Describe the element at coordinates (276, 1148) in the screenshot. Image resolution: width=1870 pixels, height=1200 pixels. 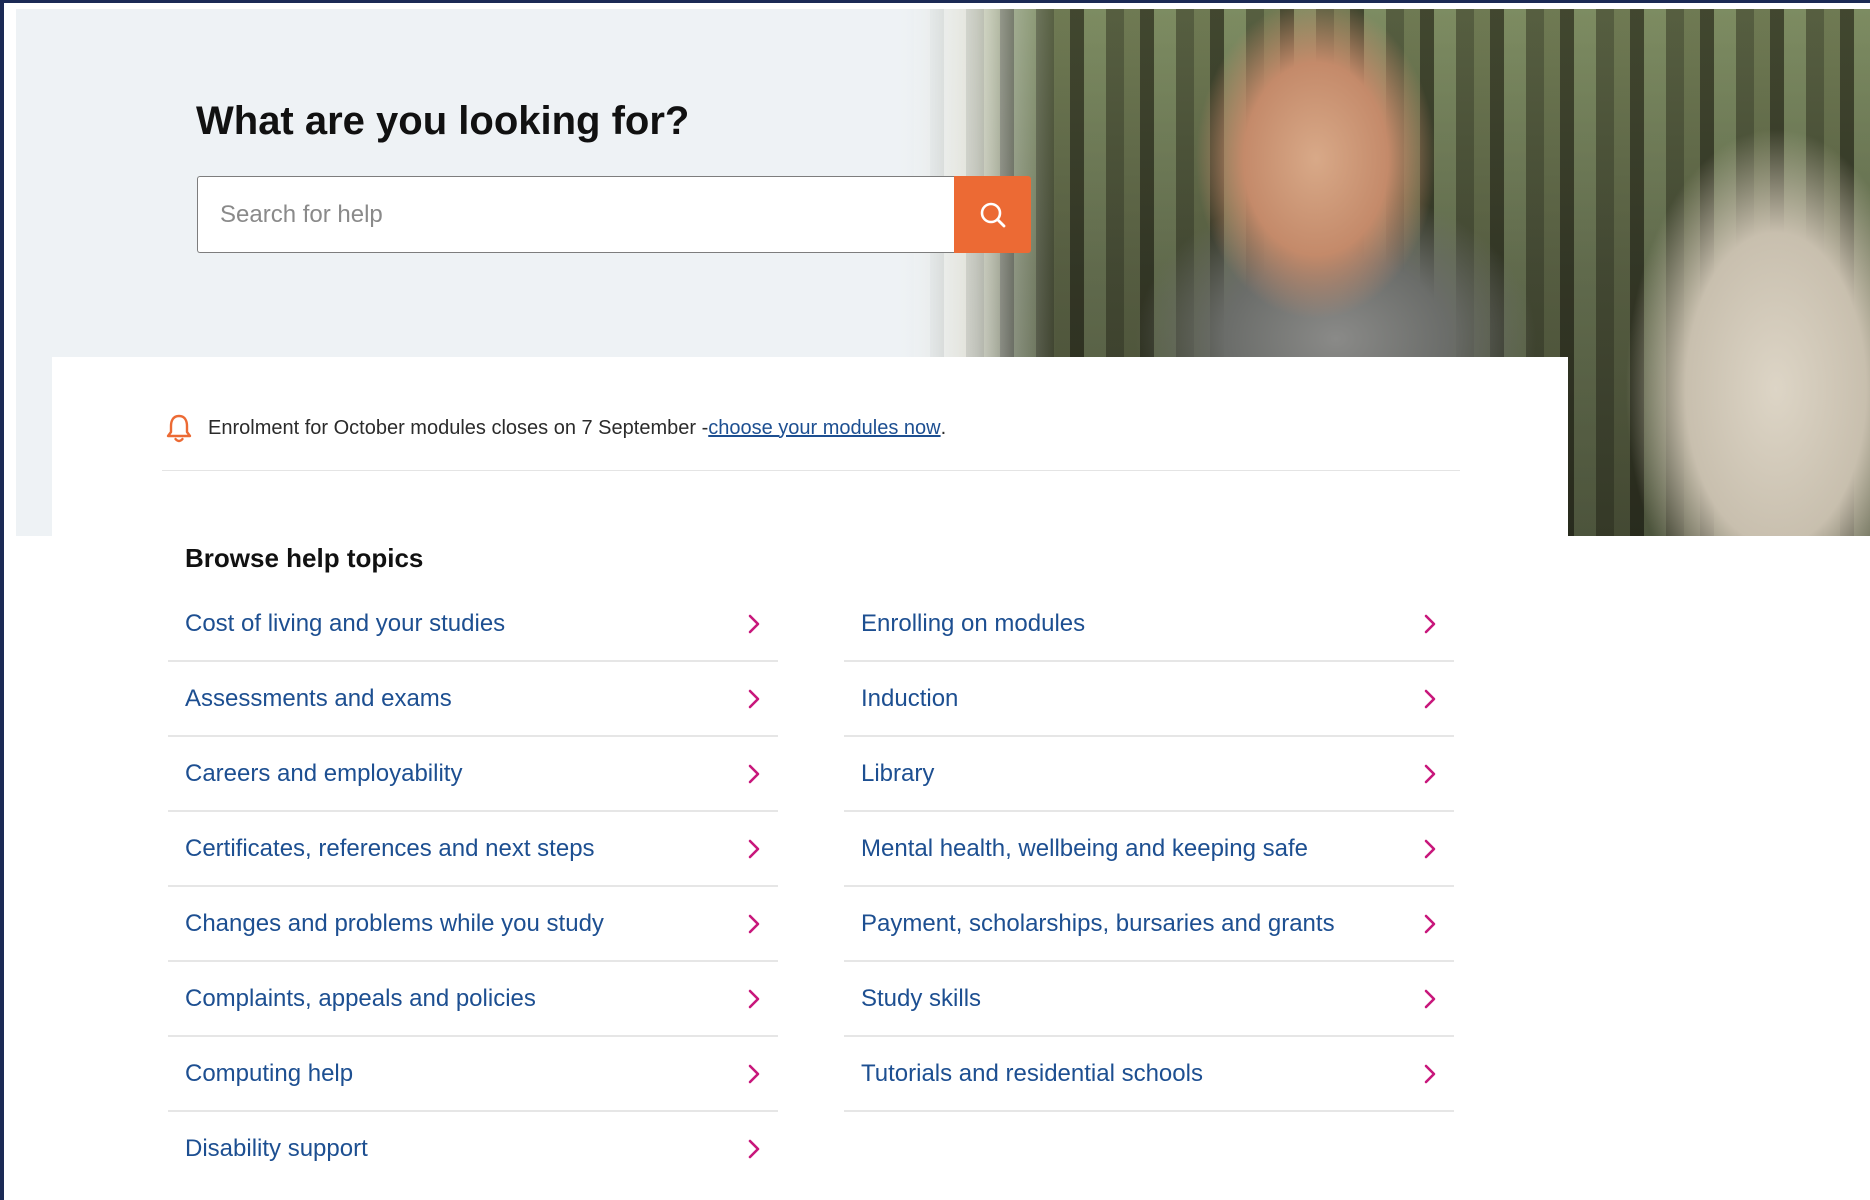
I see `topic-label: Disability support` at that location.